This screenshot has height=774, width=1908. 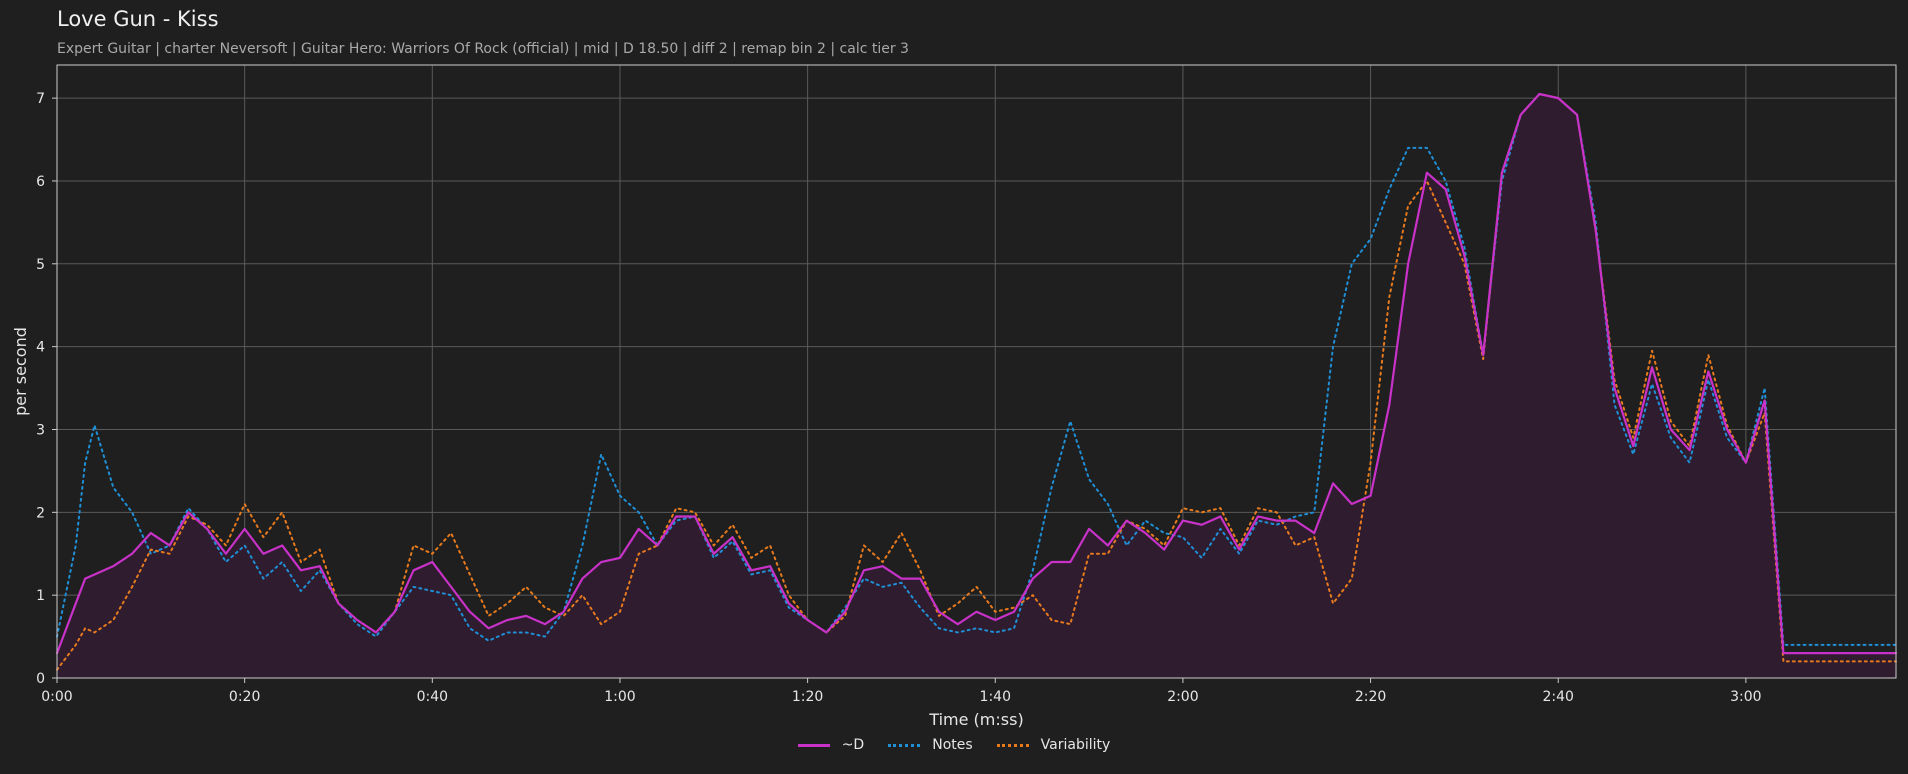 What do you see at coordinates (40, 430) in the screenshot?
I see `y-tick-label: 3` at bounding box center [40, 430].